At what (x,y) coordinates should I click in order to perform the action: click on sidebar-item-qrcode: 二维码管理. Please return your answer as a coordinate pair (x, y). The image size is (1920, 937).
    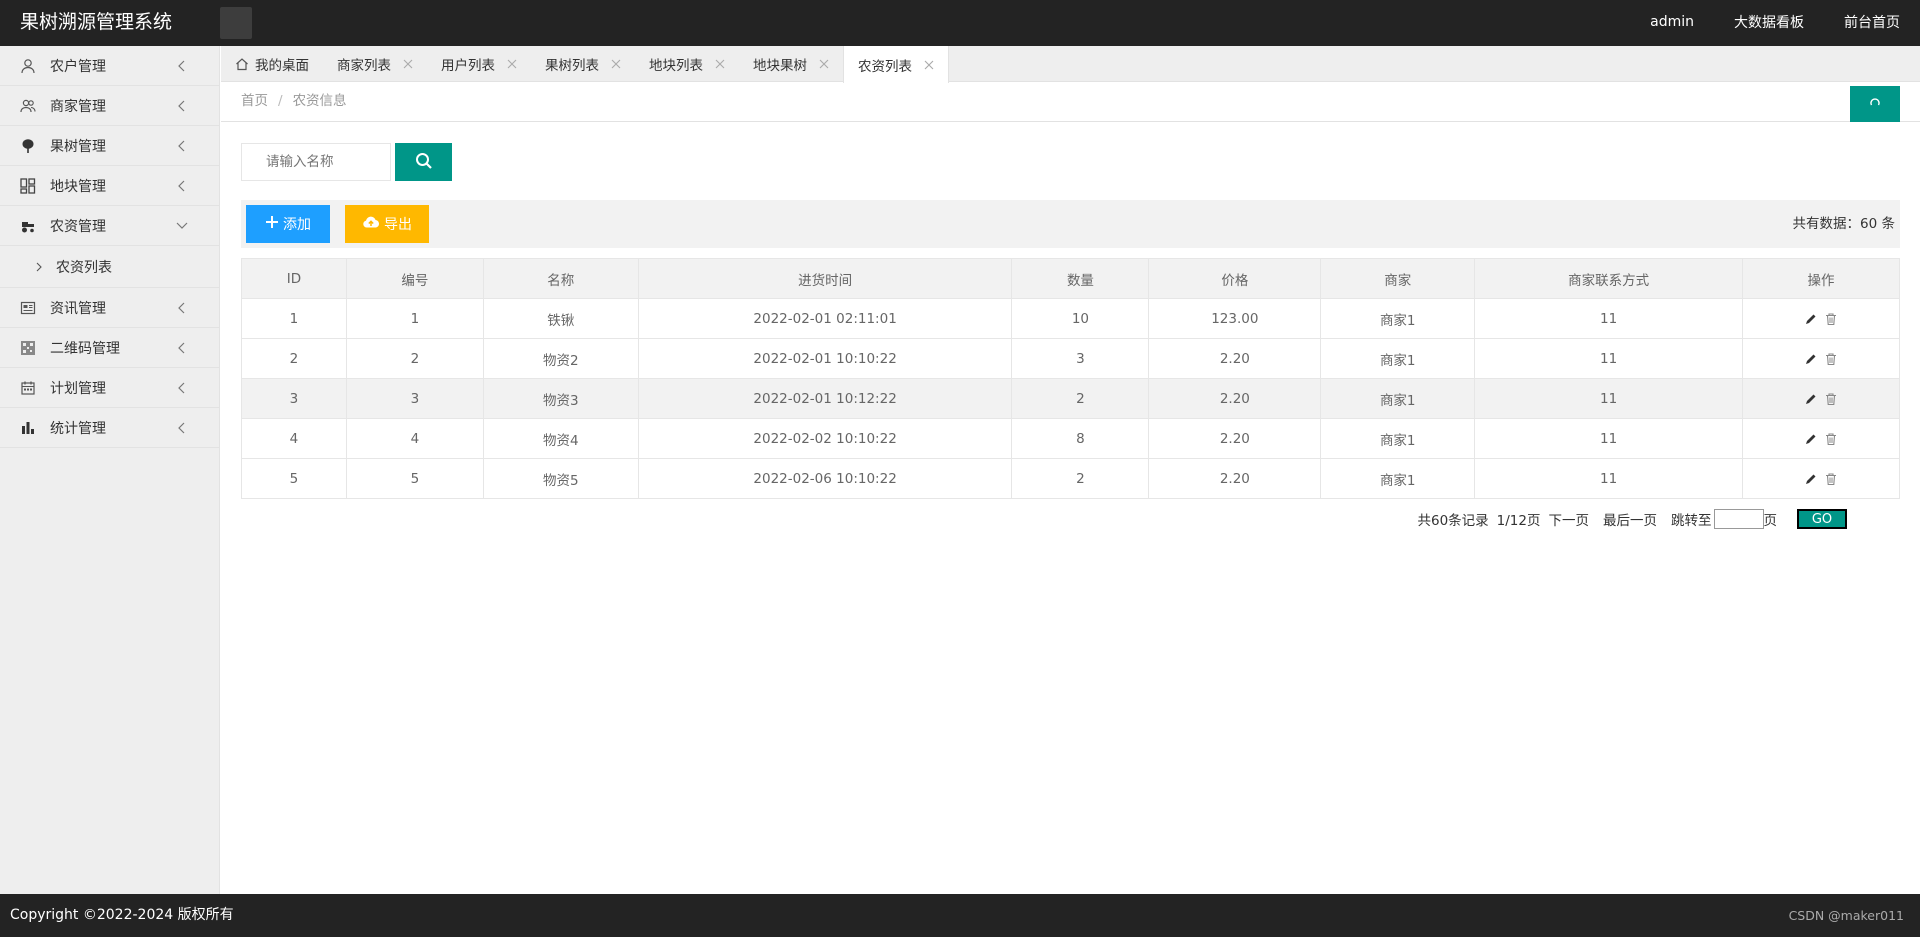
    Looking at the image, I should click on (109, 348).